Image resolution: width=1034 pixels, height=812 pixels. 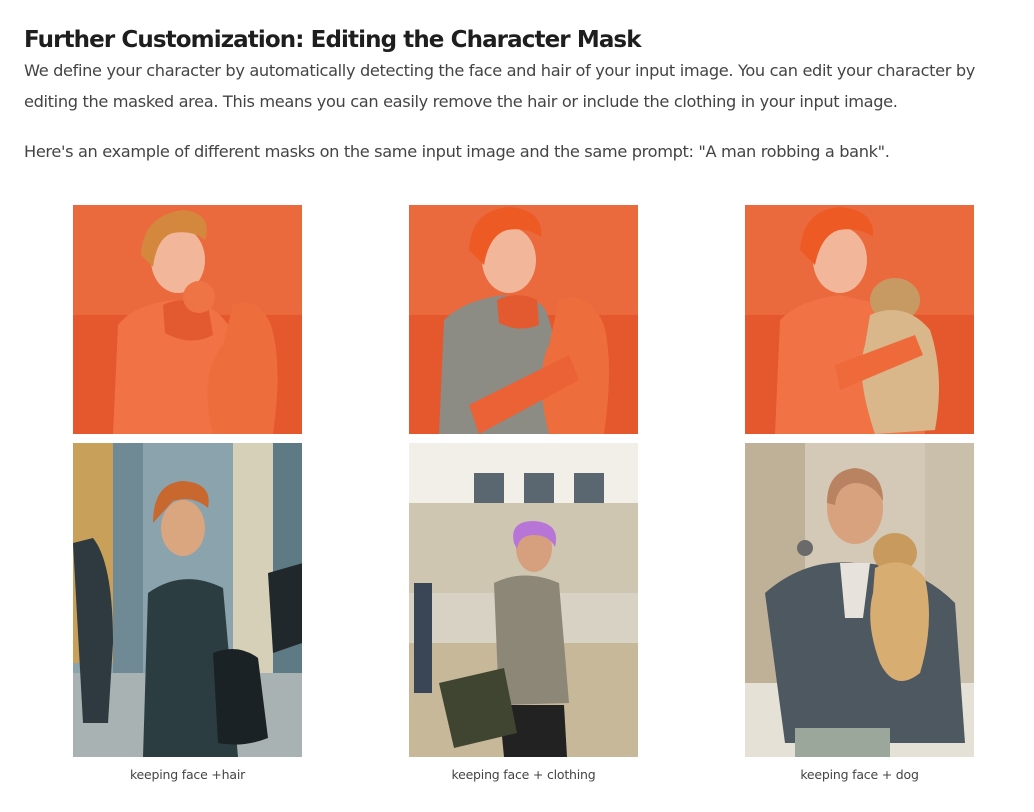 What do you see at coordinates (187, 774) in the screenshot?
I see `example-caption: keeping face +hair` at bounding box center [187, 774].